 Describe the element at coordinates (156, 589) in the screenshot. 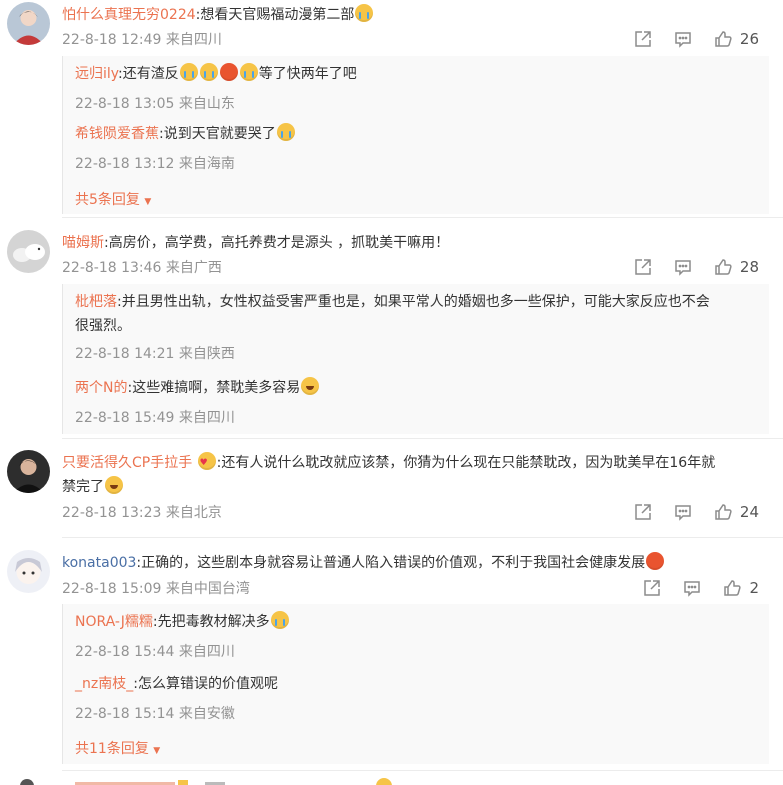

I see `comment-timestamp: 22-8-18 15:09 来自中国台湾` at that location.